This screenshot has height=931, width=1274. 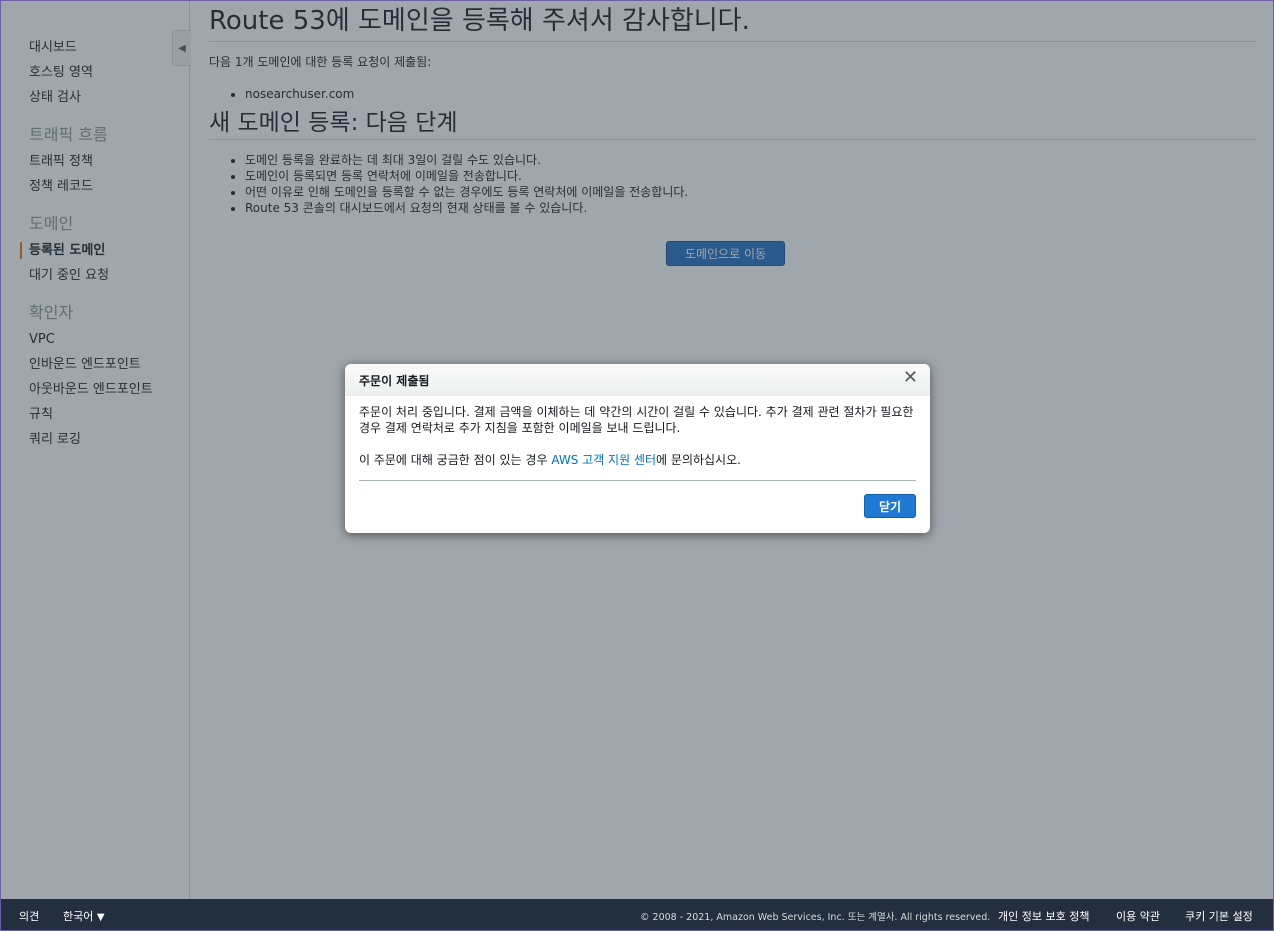 I want to click on aws-support-center-link: AWS 고객 지원 센터, so click(x=603, y=460).